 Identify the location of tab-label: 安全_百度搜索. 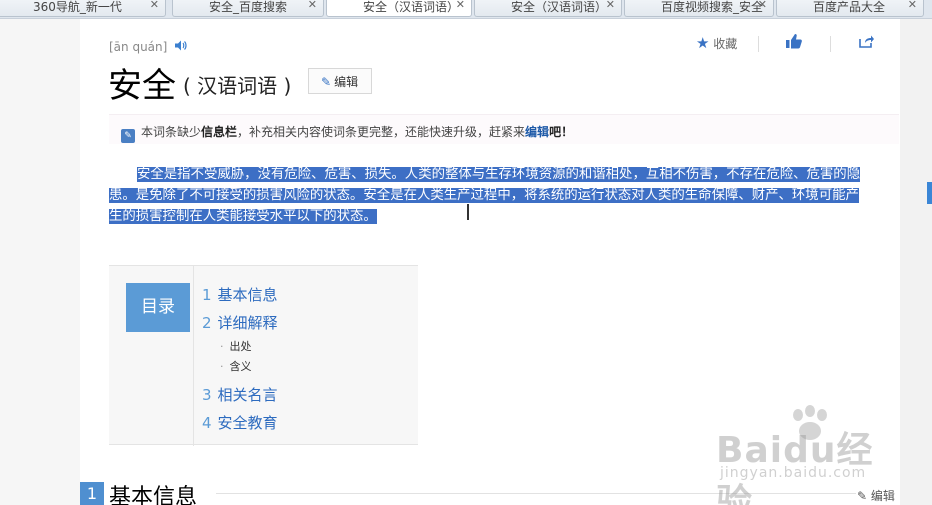
(248, 7).